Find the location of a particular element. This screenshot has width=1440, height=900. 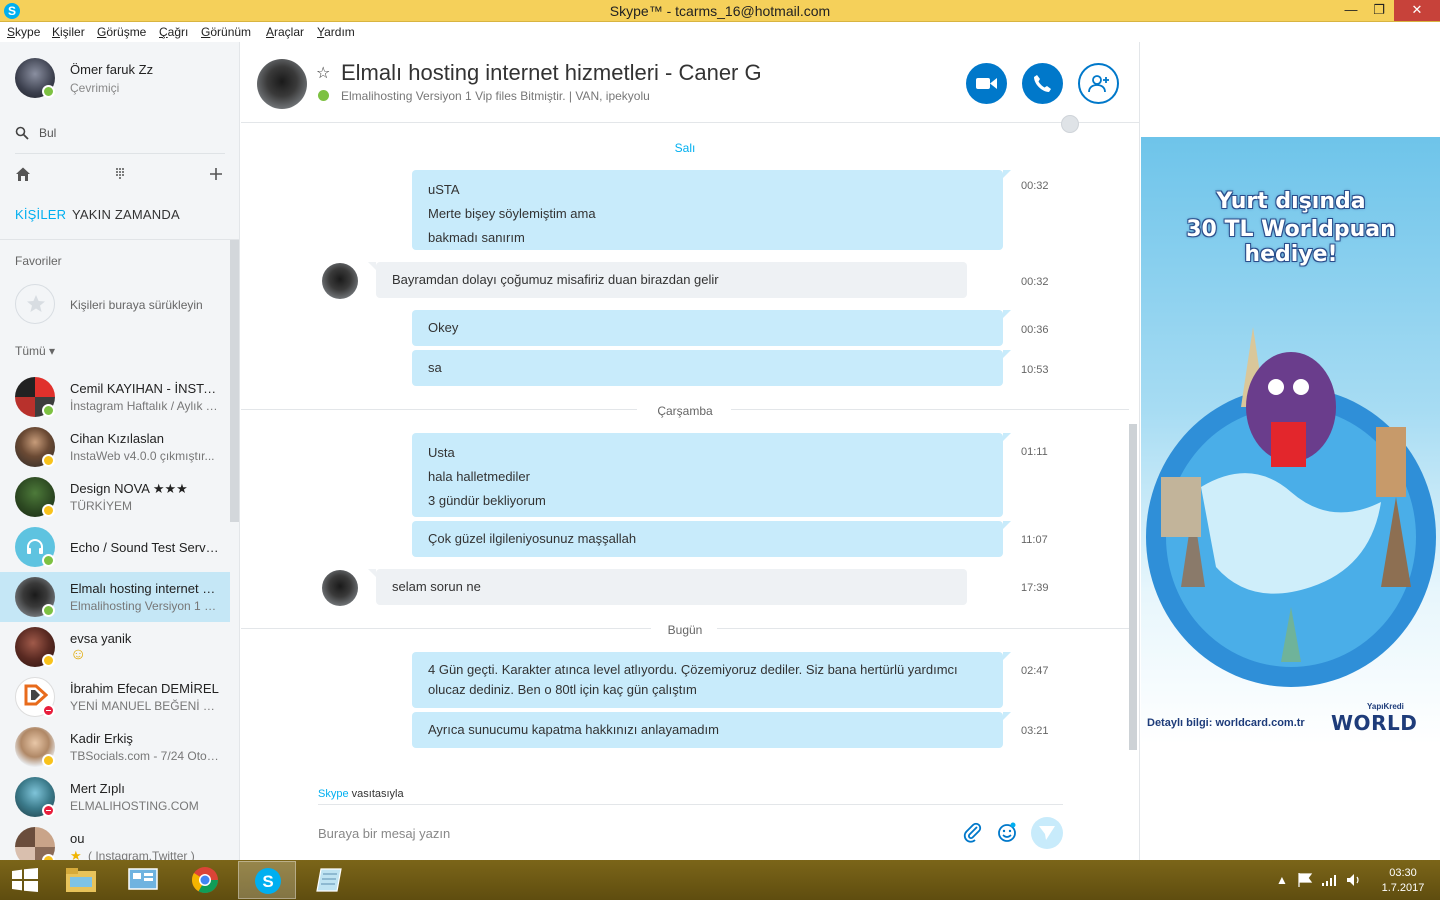

message-bubble-outgoing: Çok güzel ilgileniyosunuz maşşallah is located at coordinates (711, 539).